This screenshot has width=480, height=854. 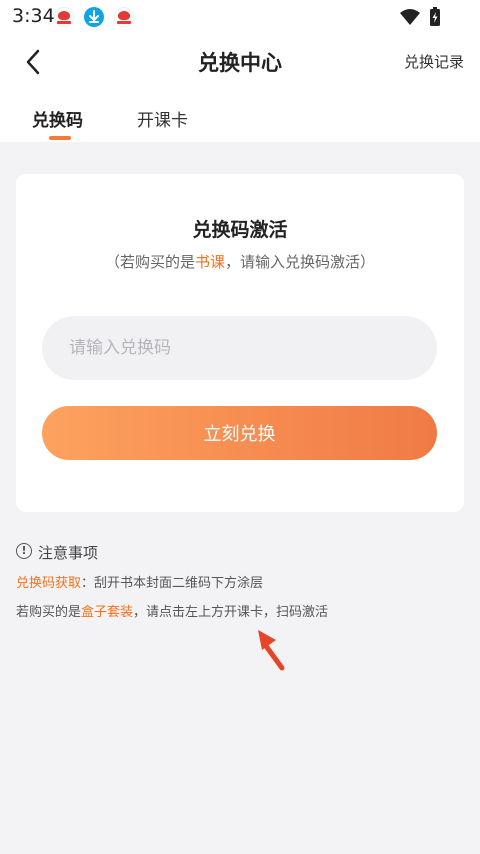 What do you see at coordinates (239, 348) in the screenshot?
I see `redeem-code-input` at bounding box center [239, 348].